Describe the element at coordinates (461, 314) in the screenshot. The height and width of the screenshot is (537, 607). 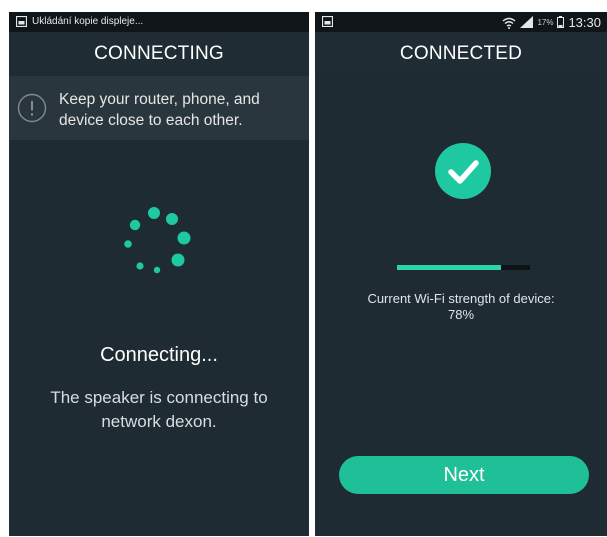
I see `wifi-strength-value: 78%` at that location.